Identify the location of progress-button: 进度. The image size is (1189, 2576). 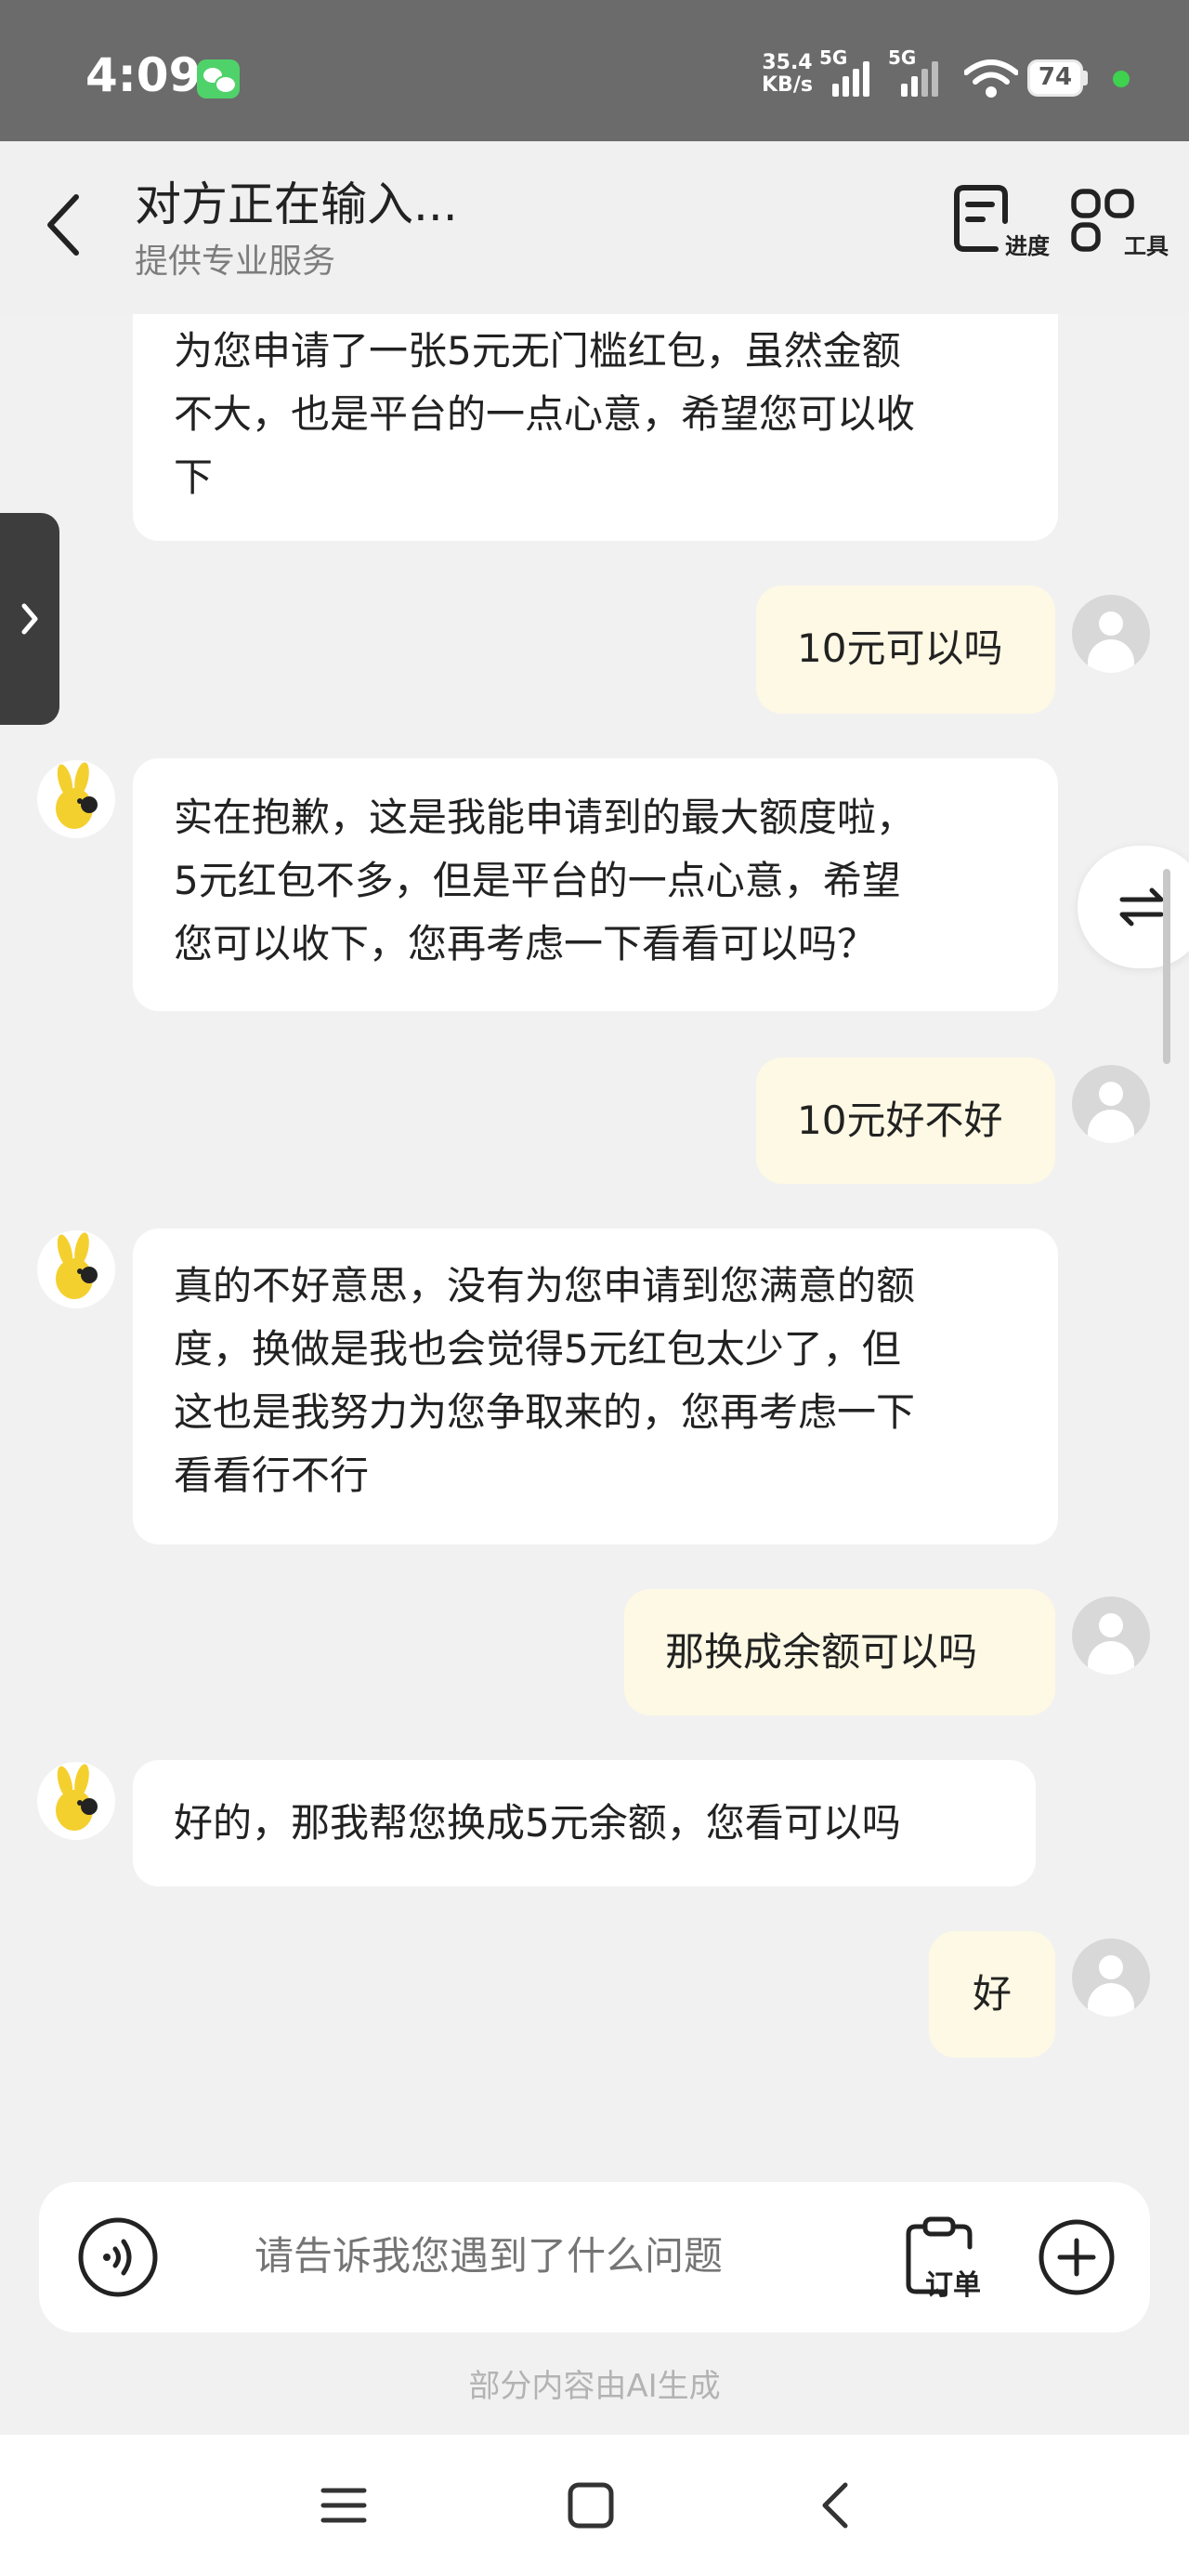
(998, 226).